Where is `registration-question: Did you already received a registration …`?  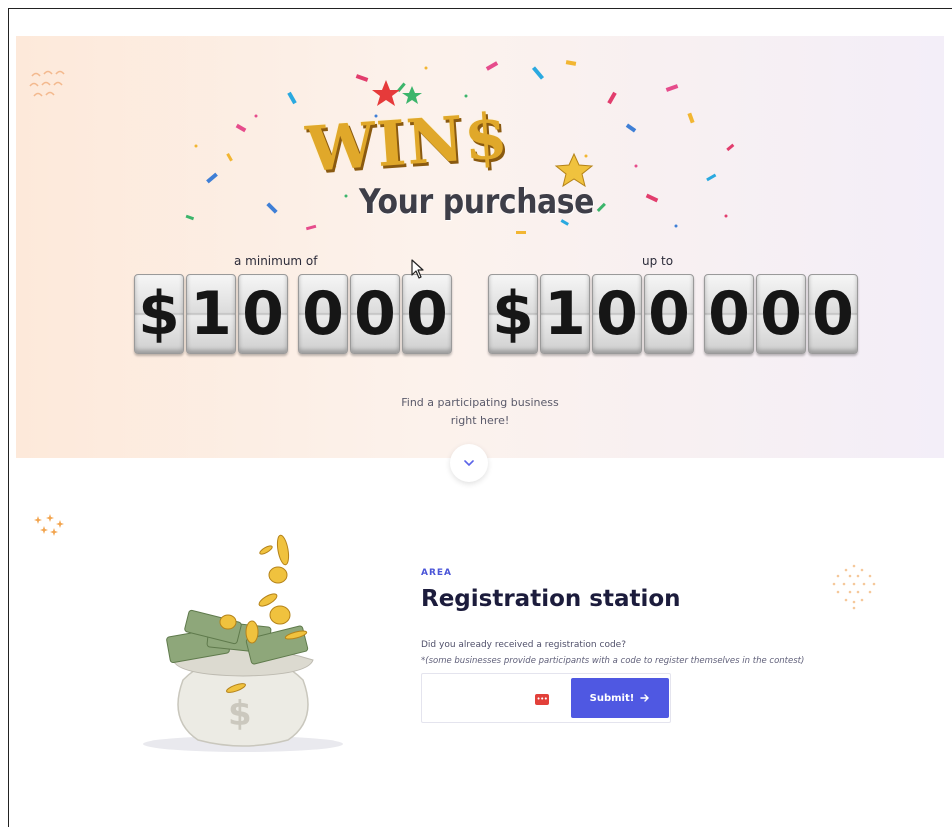
registration-question: Did you already received a registration … is located at coordinates (523, 645).